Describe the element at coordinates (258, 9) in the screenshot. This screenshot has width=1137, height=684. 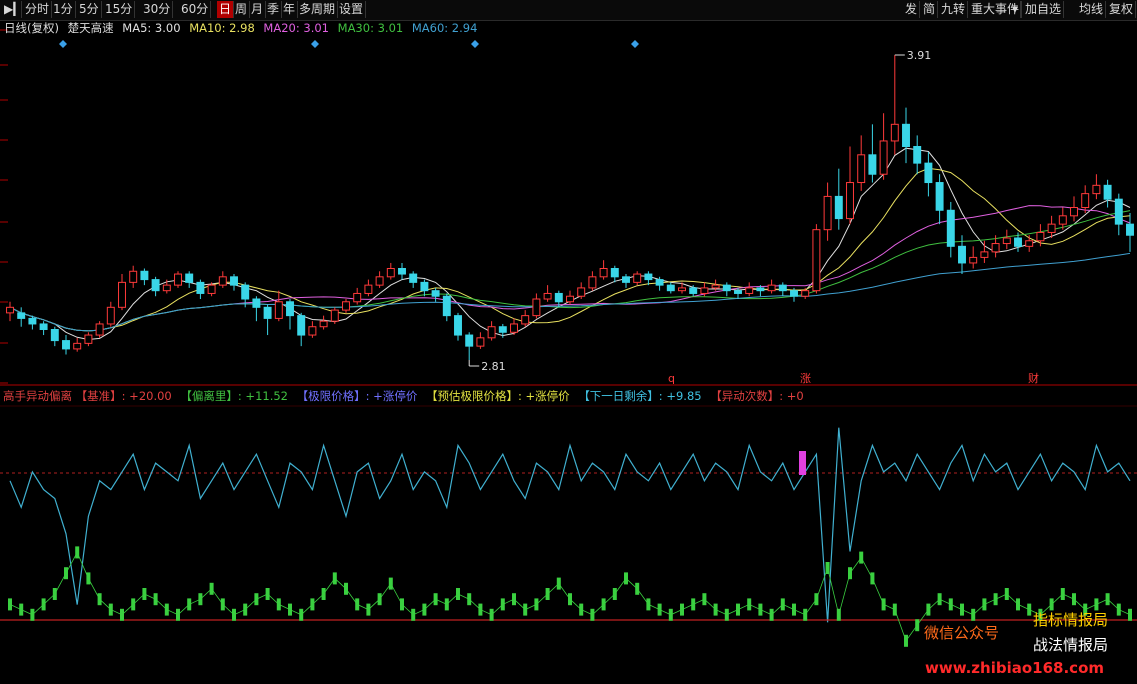
I see `period-tab-8: 月` at that location.